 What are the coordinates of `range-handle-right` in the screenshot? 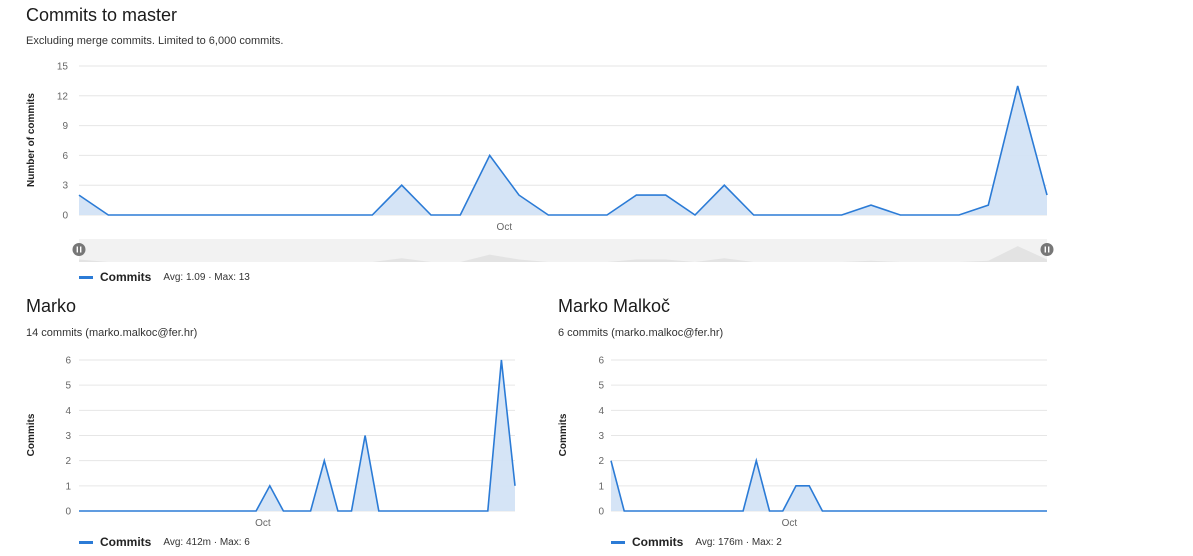 It's located at (1047, 249).